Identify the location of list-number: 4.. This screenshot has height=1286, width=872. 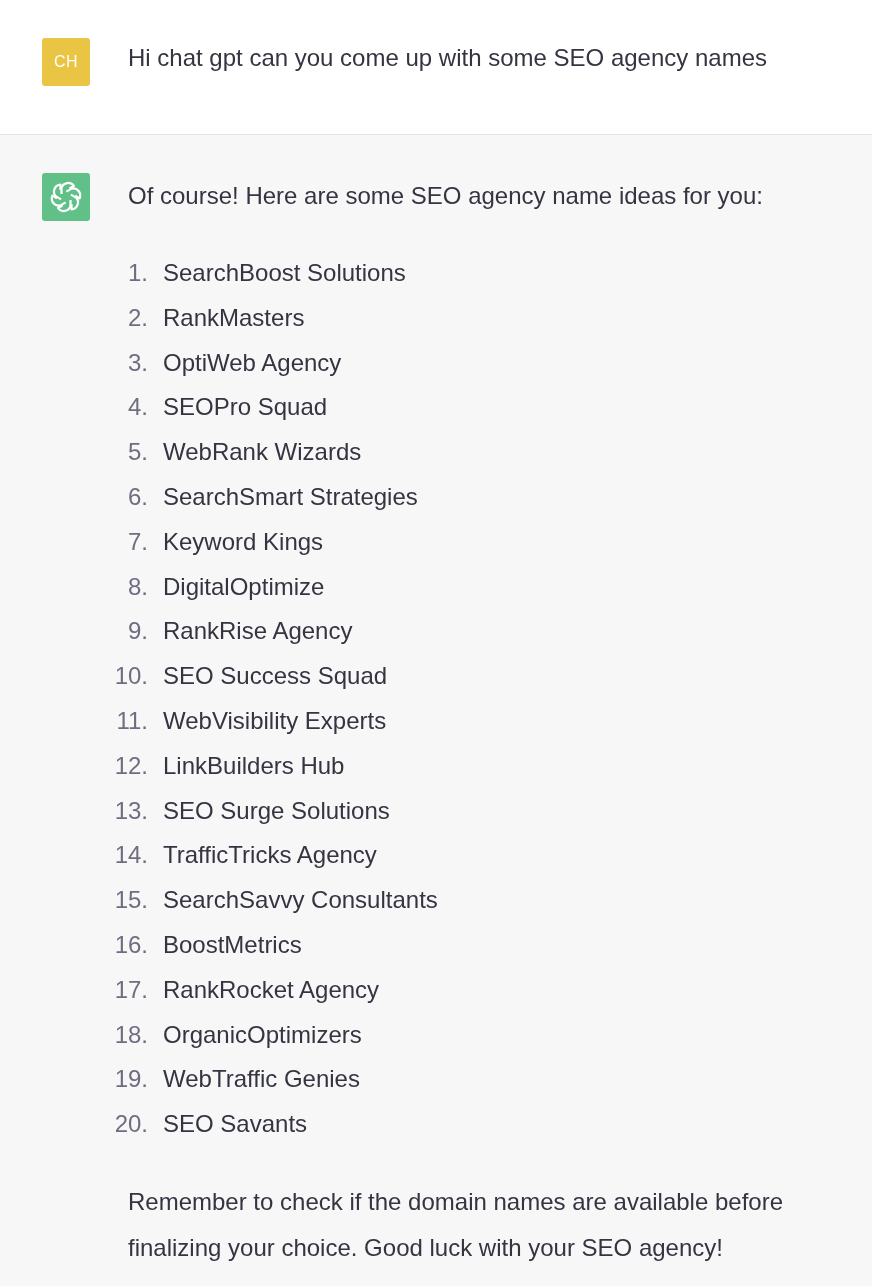
(137, 407).